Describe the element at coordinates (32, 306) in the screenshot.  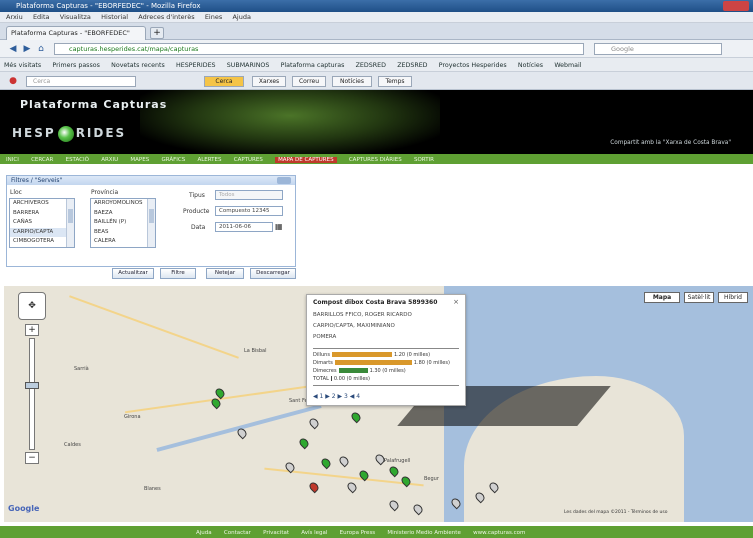
I see `pan-control: ✥` at that location.